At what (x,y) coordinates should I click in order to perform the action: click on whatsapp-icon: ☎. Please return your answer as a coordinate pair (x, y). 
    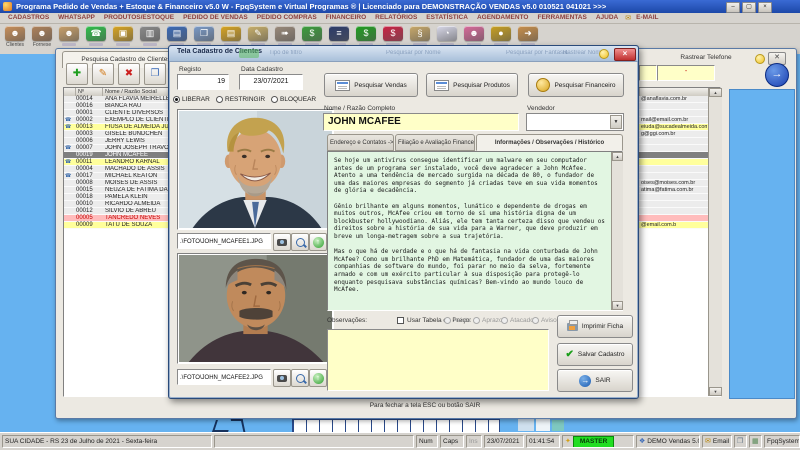
    Looking at the image, I should click on (96, 33).